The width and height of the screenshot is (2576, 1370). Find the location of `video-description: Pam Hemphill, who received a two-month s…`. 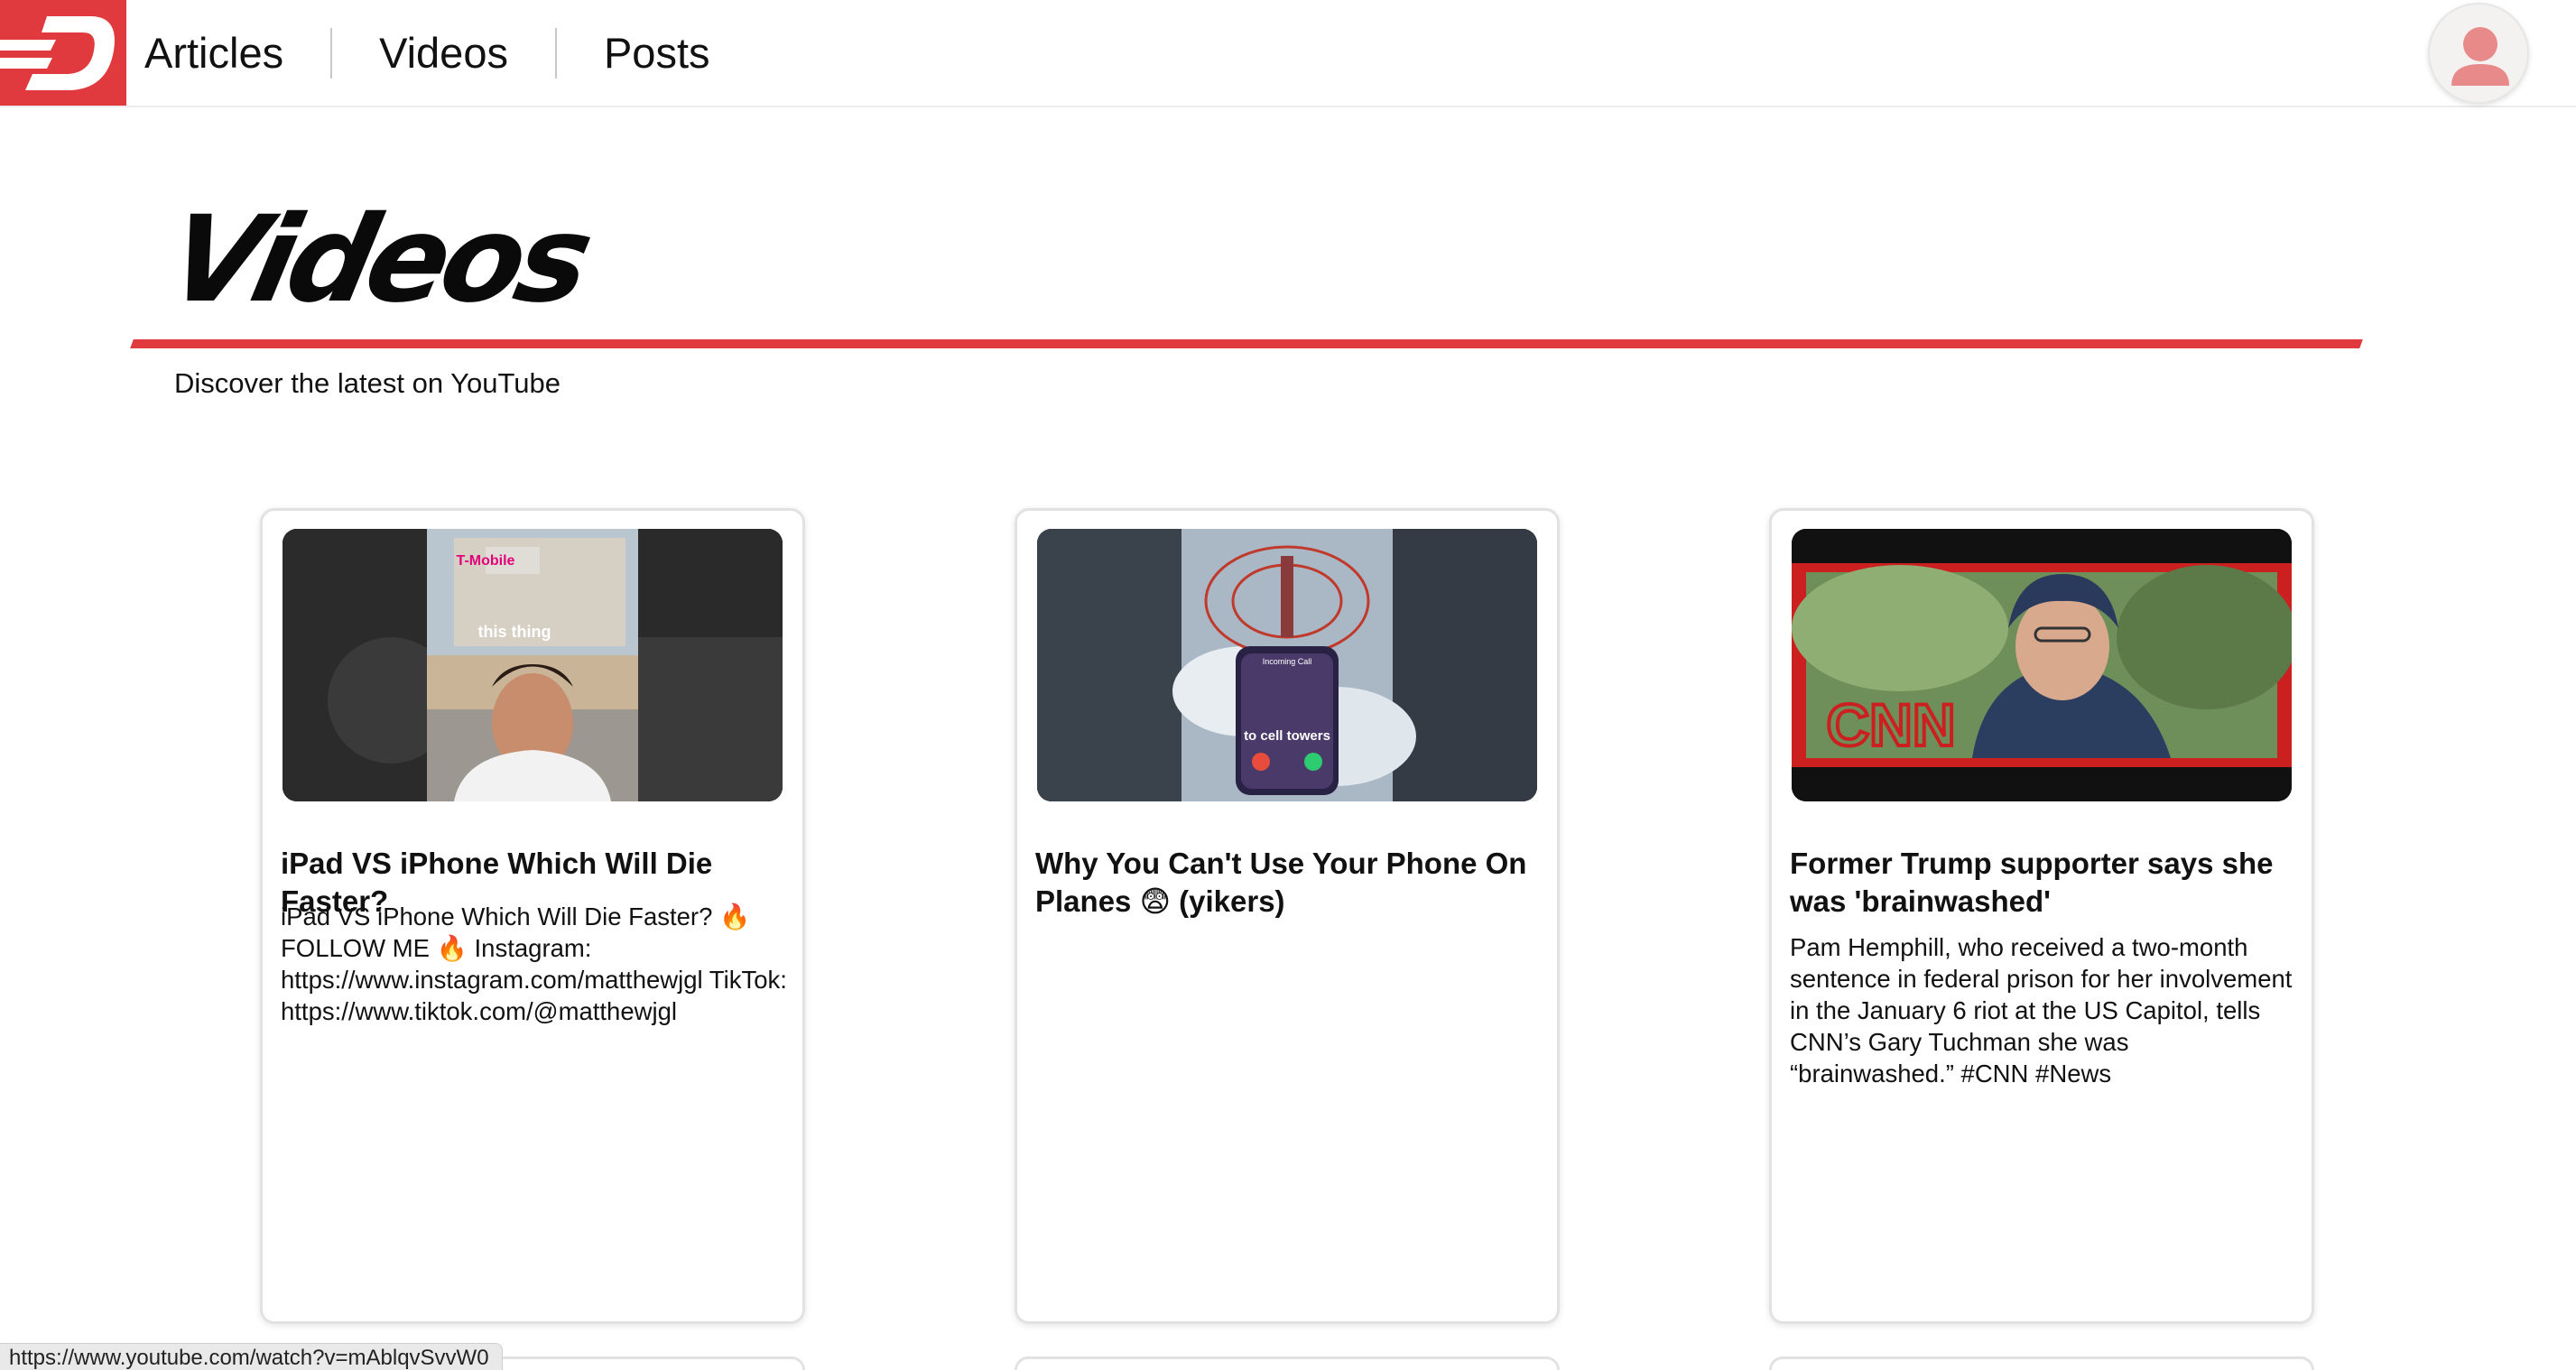

video-description: Pam Hemphill, who received a two-month s… is located at coordinates (2041, 1010).